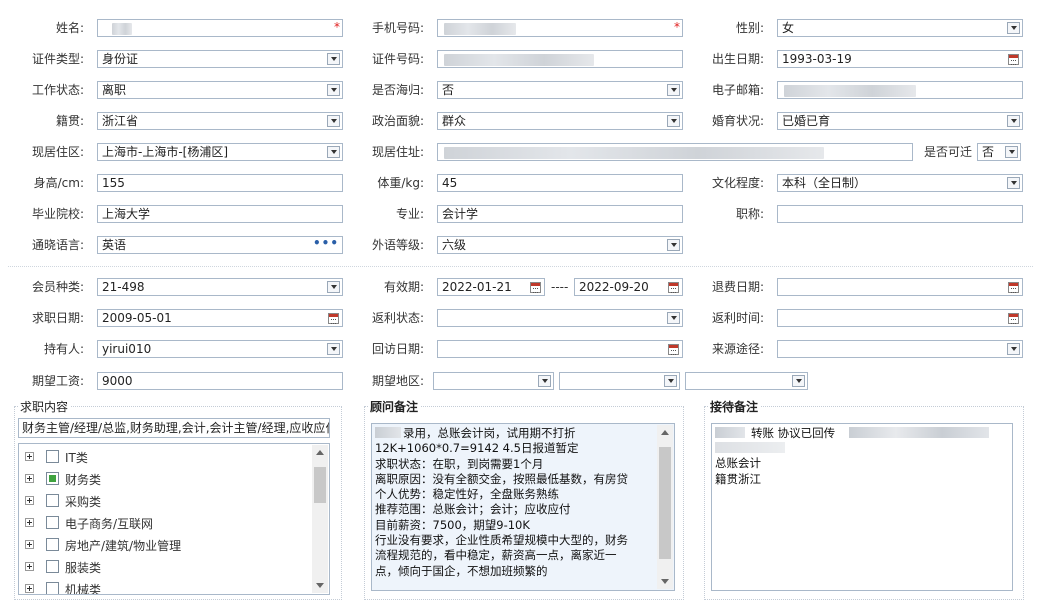 The width and height of the screenshot is (1041, 600). What do you see at coordinates (560, 121) in the screenshot?
I see `politics-select: 群众` at bounding box center [560, 121].